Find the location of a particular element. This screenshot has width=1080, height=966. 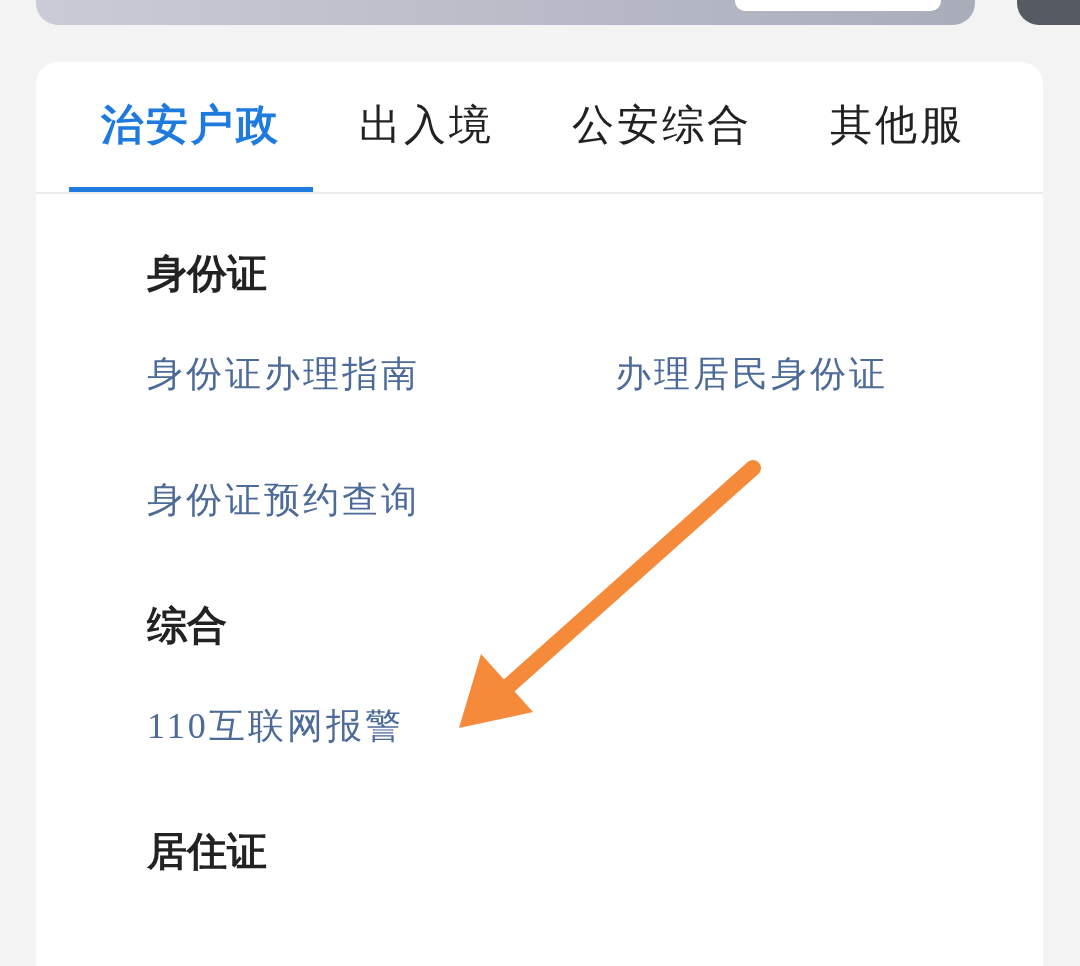

section-heading: 居住证 is located at coordinates (207, 852).